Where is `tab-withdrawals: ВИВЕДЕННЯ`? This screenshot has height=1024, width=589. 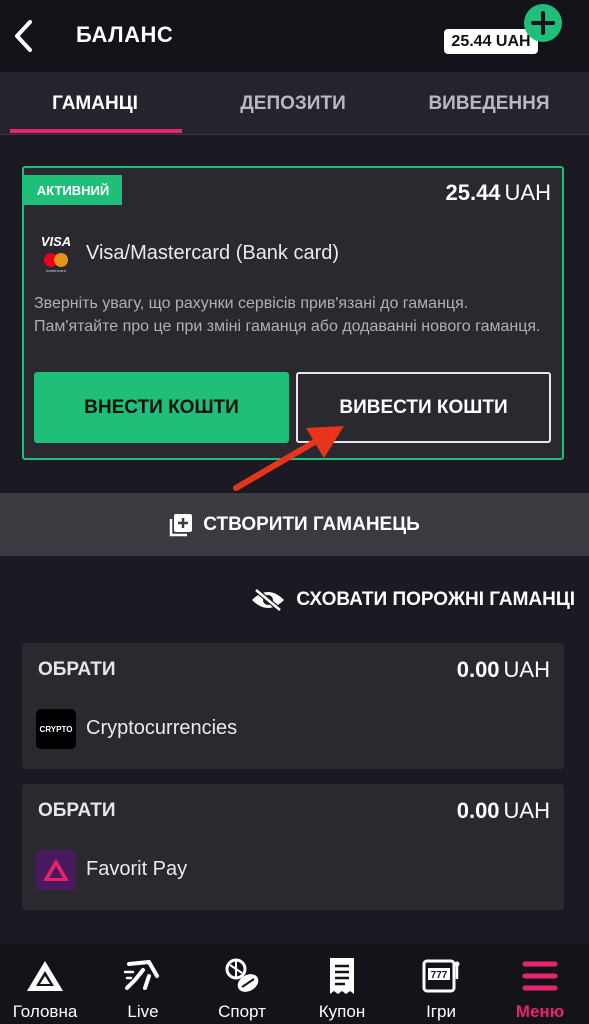
tab-withdrawals: ВИВЕДЕННЯ is located at coordinates (489, 103).